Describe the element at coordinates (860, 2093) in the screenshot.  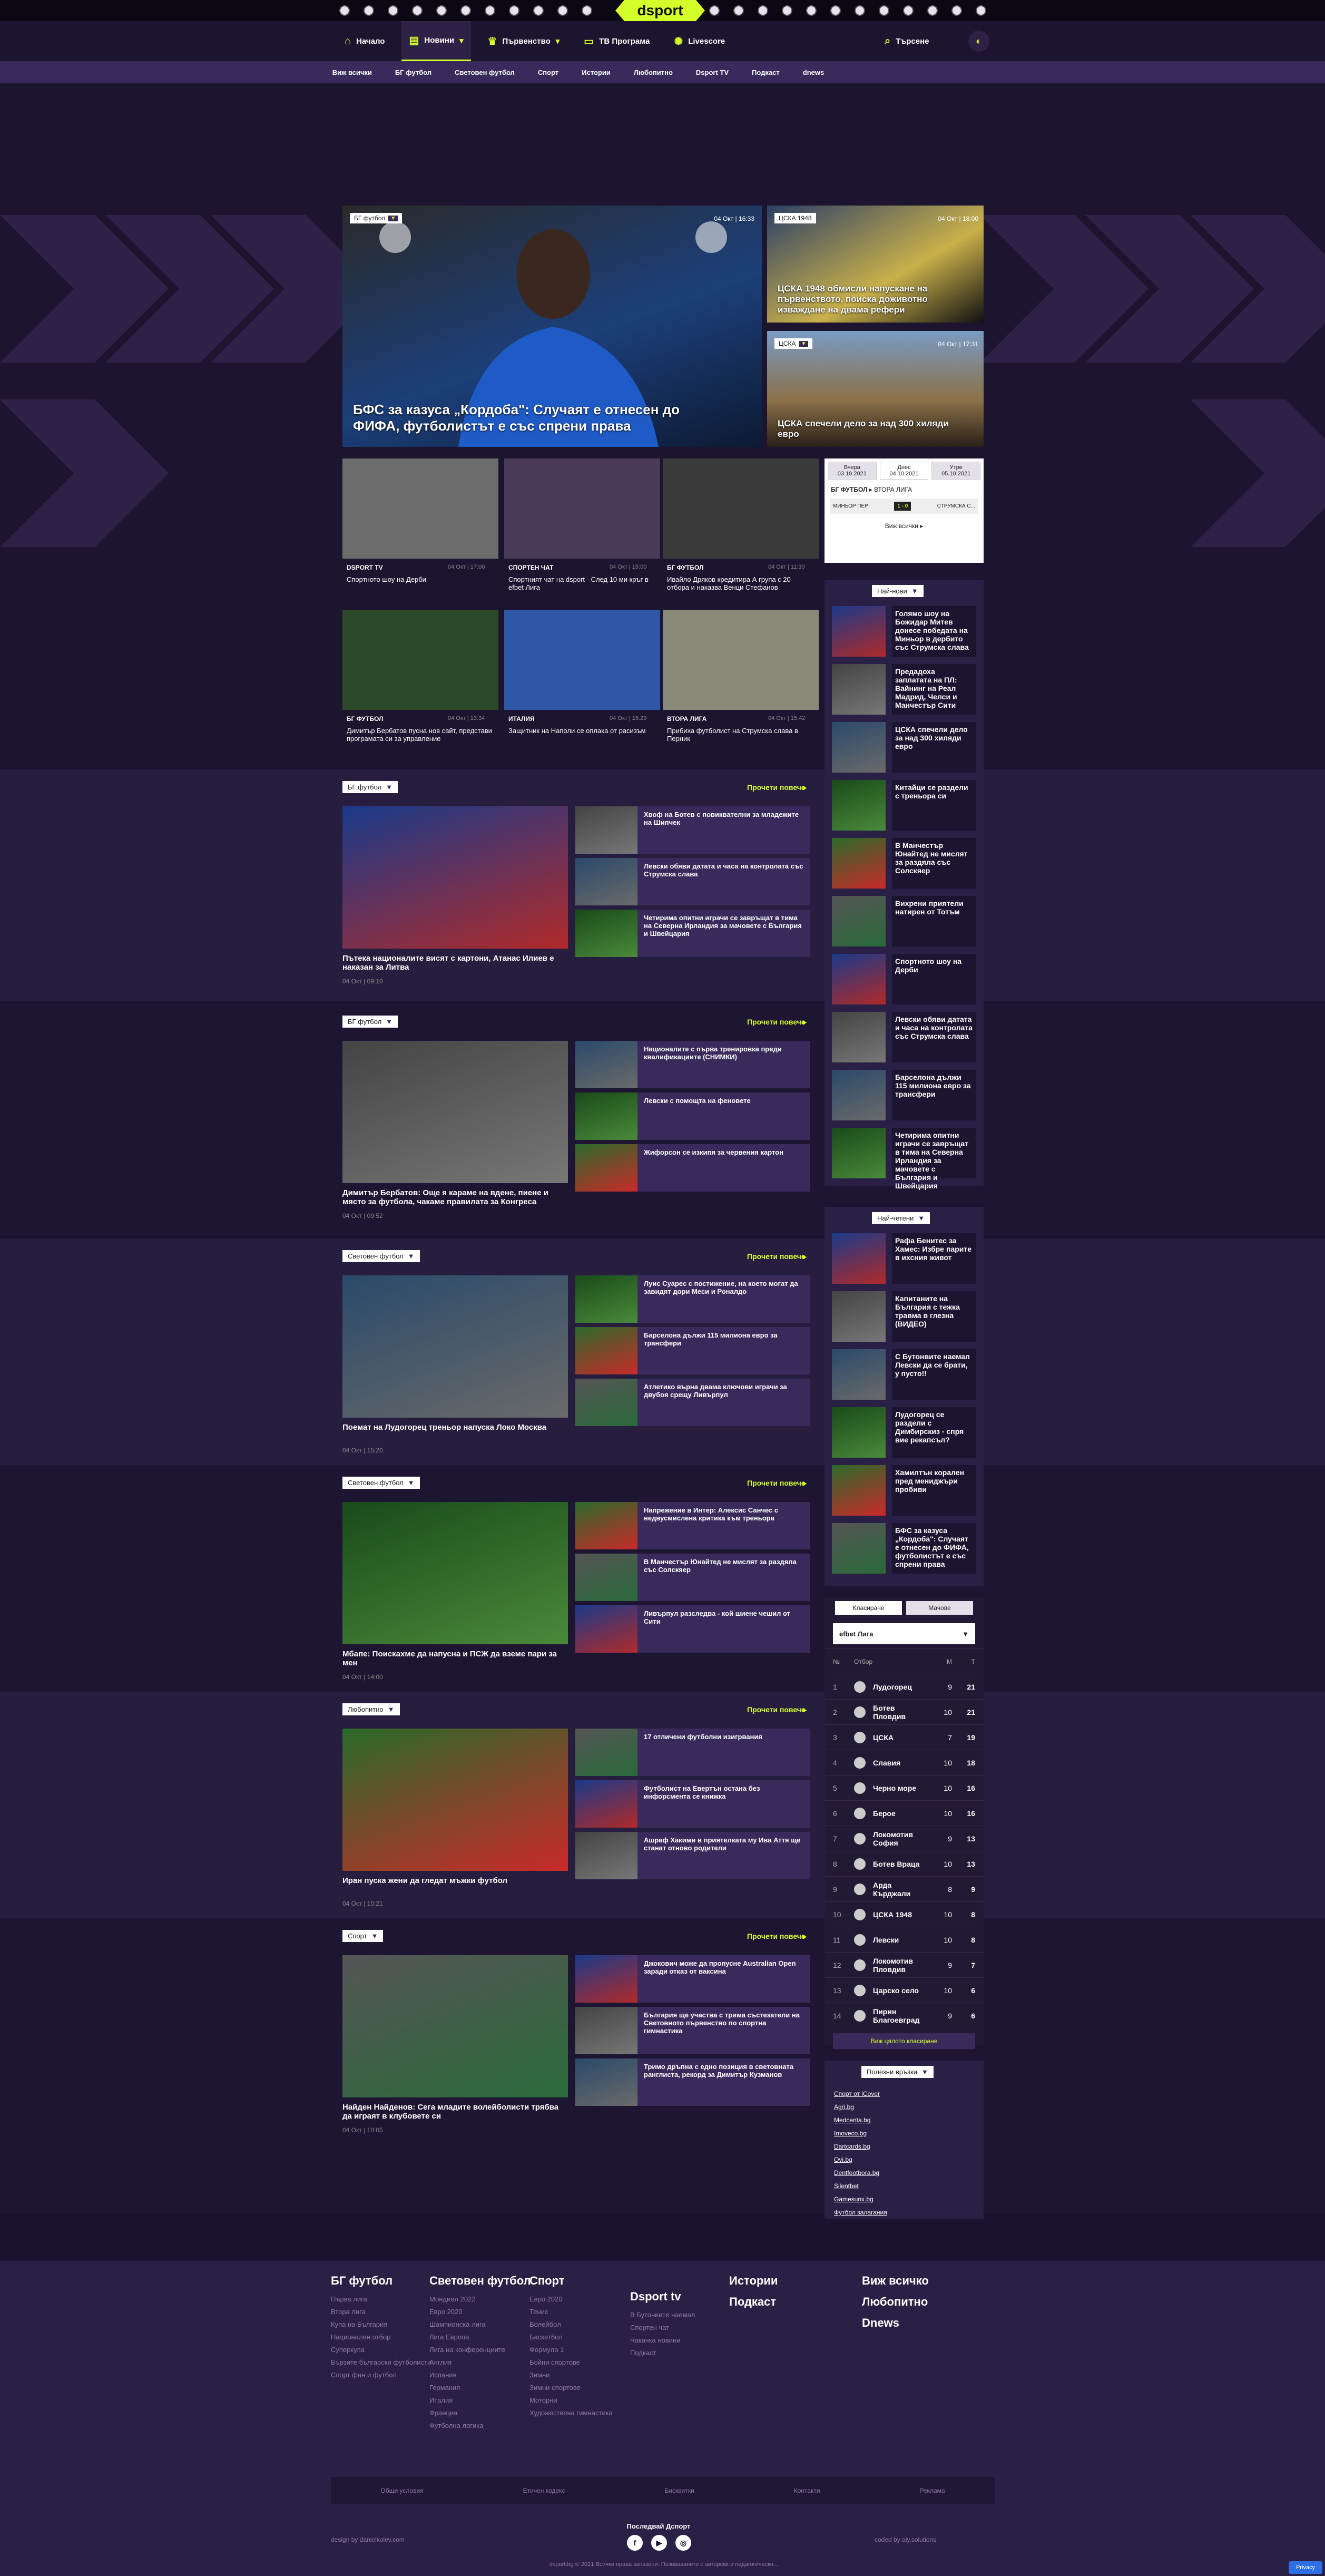
I see `useful-link: Спорт от iCover` at that location.